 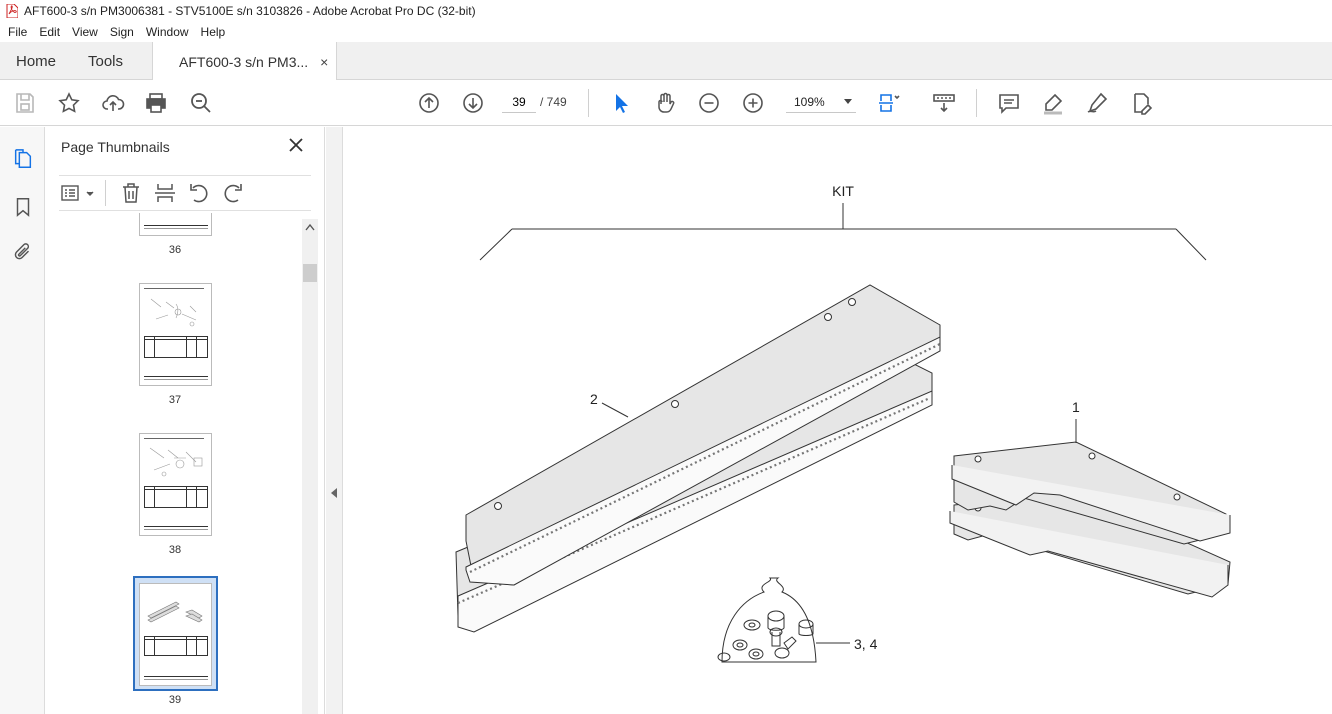 I want to click on acrobat-logo-icon, so click(x=12, y=11).